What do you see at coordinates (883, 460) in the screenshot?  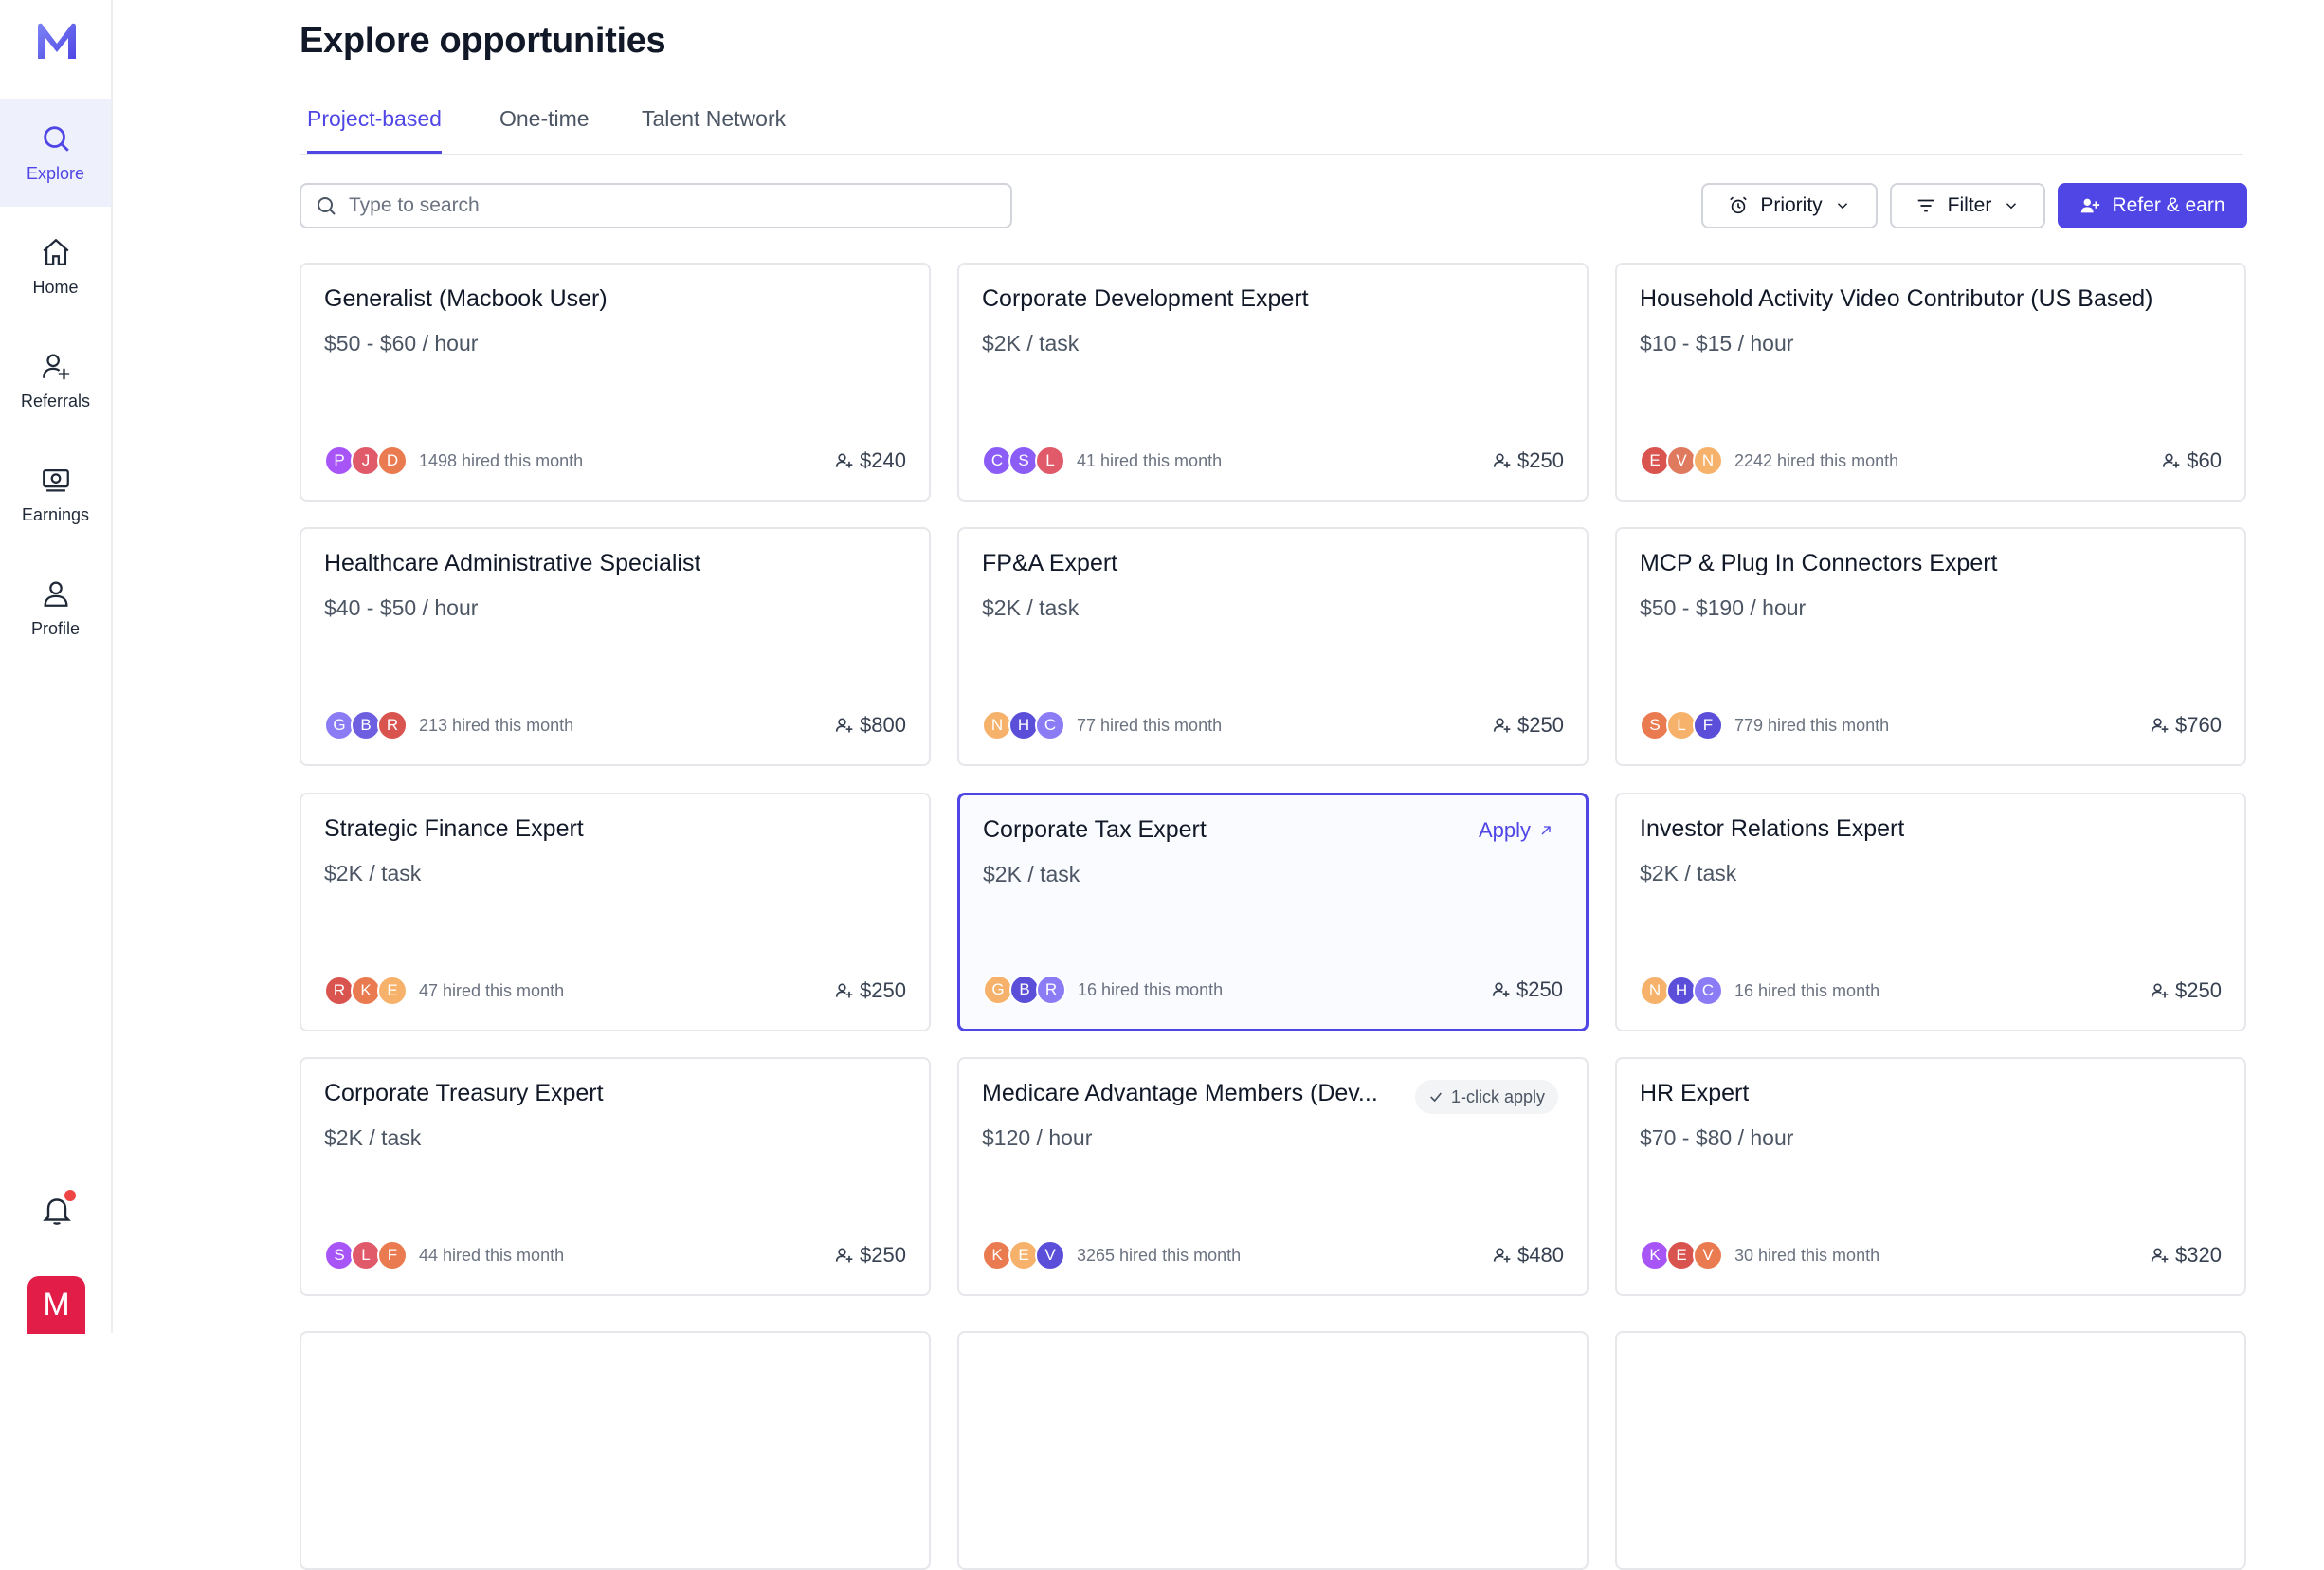 I see `referral-bonus-amount: $240` at bounding box center [883, 460].